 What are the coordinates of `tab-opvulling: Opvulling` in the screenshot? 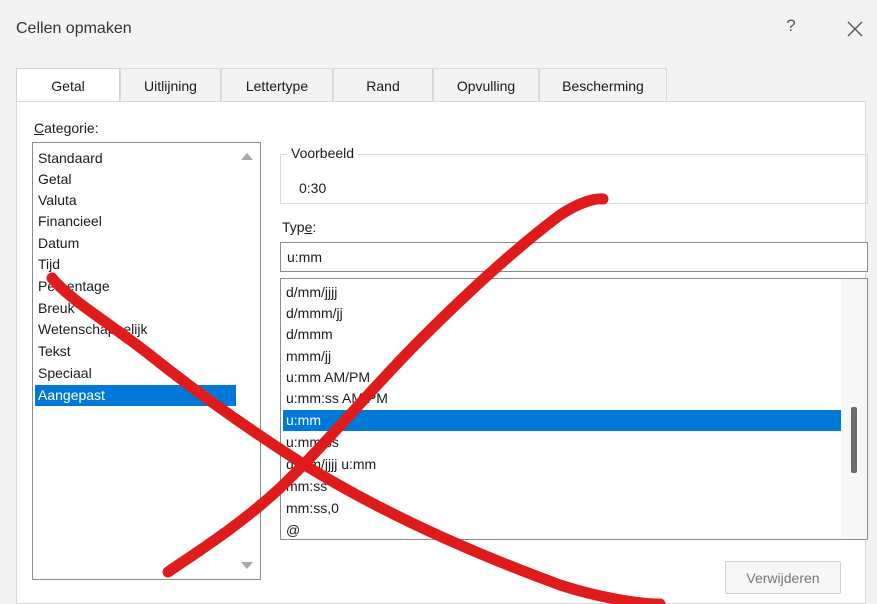 It's located at (486, 85).